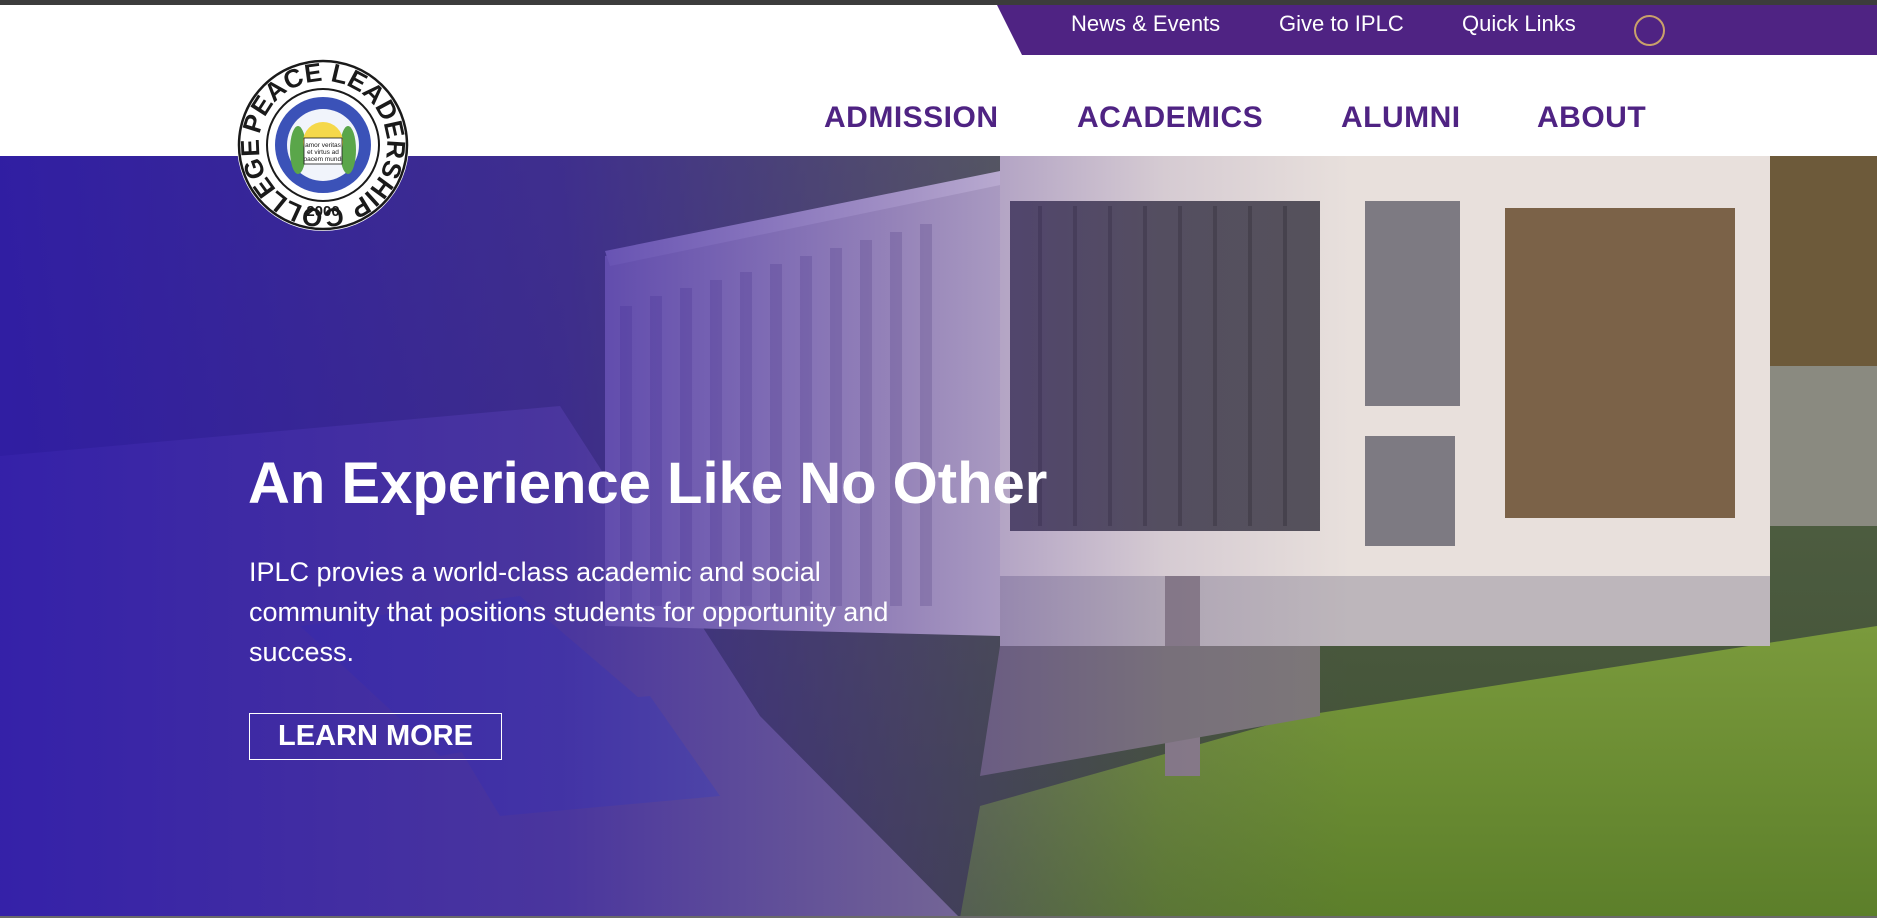  What do you see at coordinates (1145, 24) in the screenshot?
I see `utility-link-news-events: News & Events` at bounding box center [1145, 24].